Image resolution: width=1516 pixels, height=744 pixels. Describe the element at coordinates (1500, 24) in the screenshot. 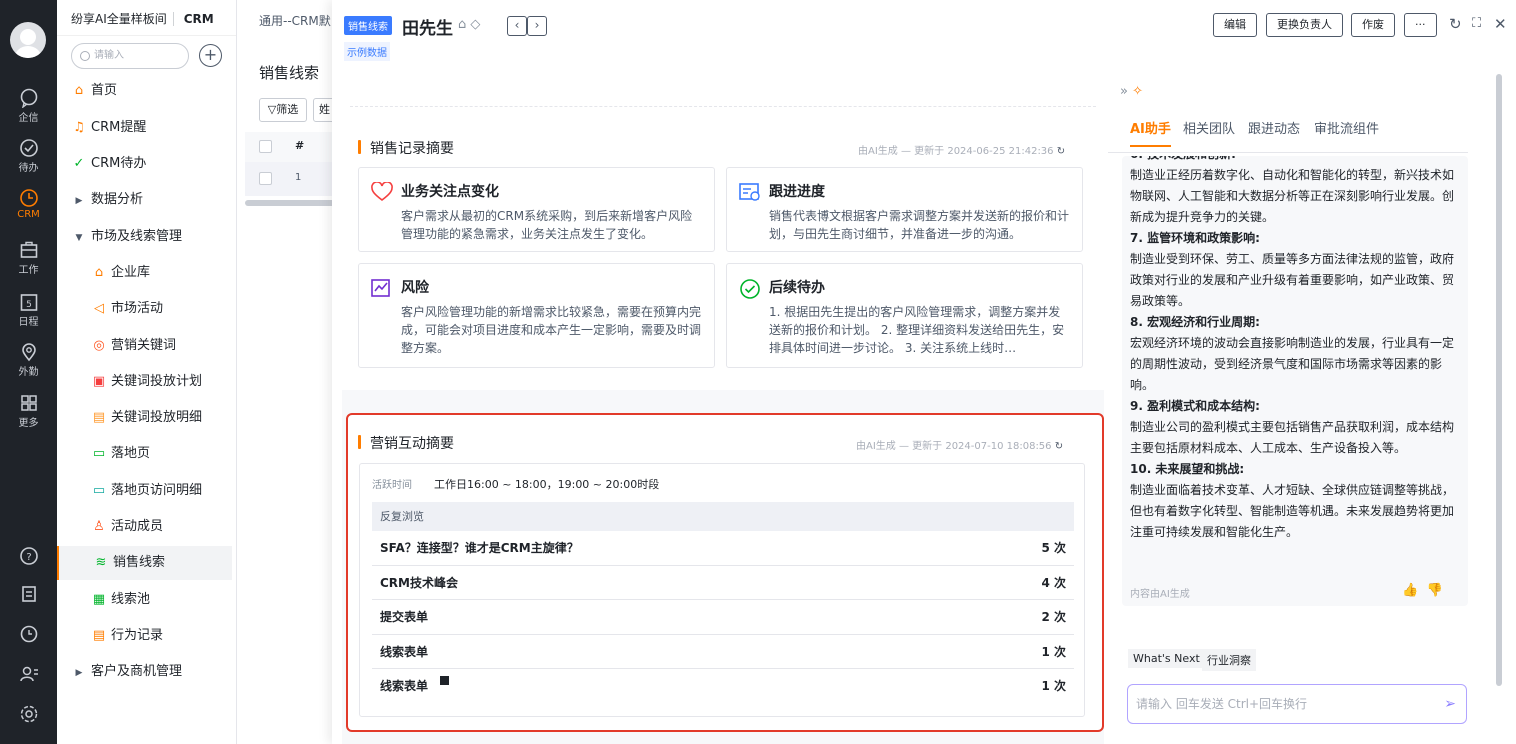

I see `close-icon: ✕` at that location.